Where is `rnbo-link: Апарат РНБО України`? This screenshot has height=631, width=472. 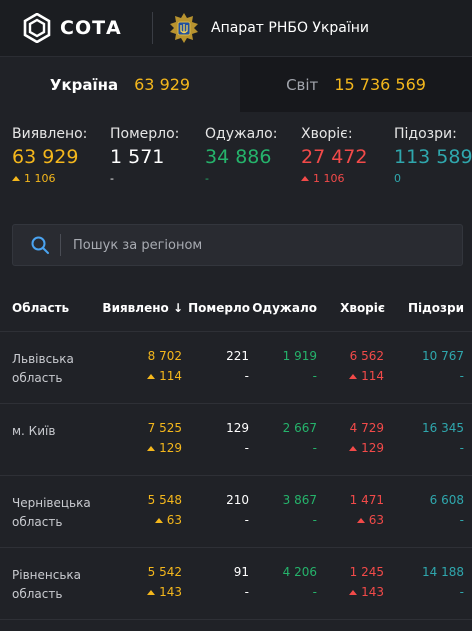 rnbo-link: Апарат РНБО України is located at coordinates (268, 28).